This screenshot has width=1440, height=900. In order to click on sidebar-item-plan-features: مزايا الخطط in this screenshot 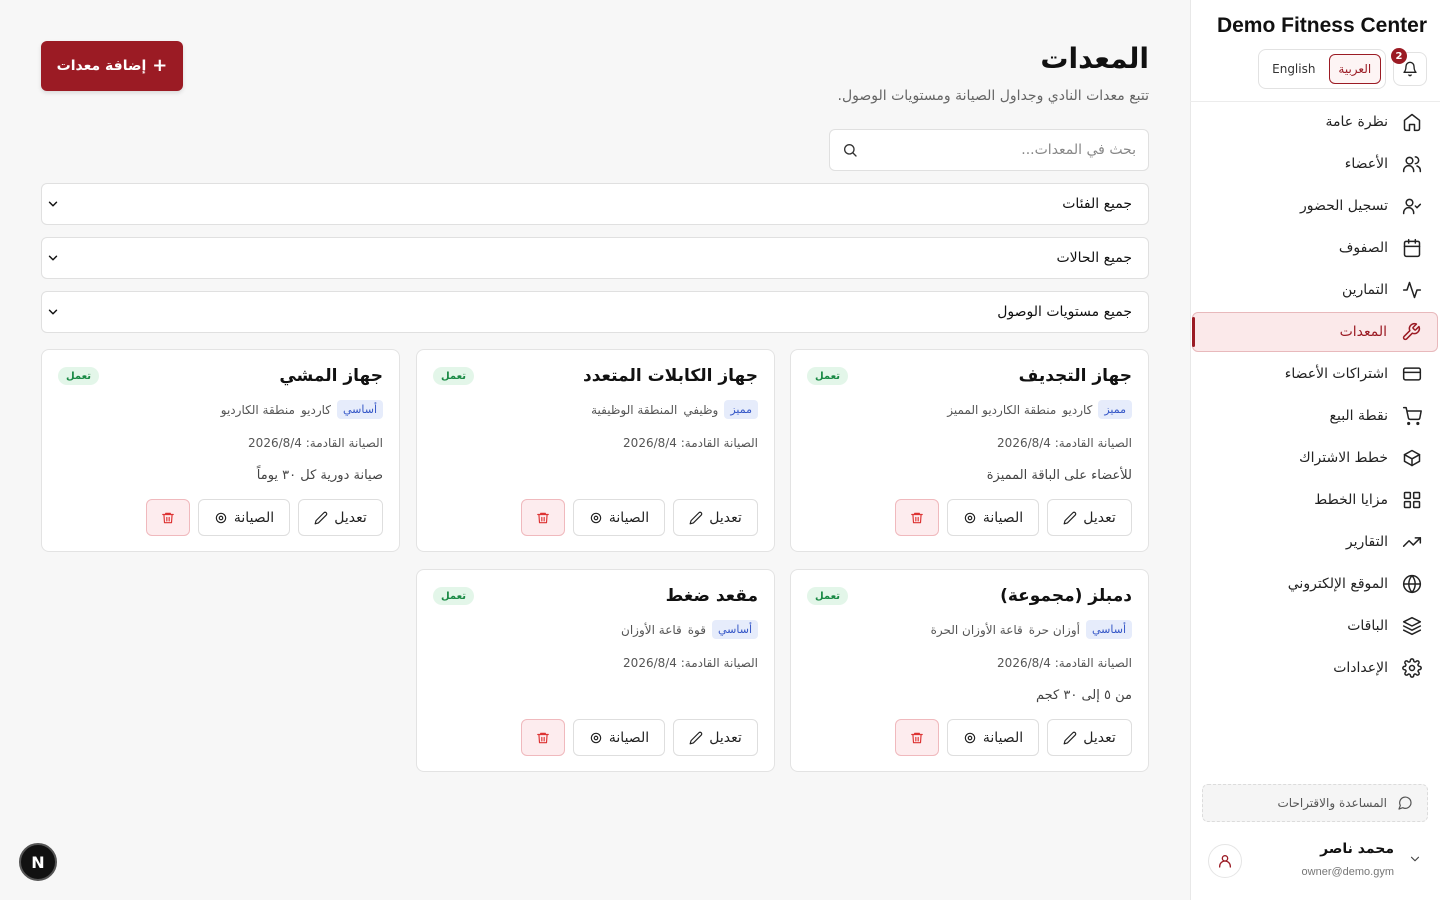, I will do `click(1315, 500)`.